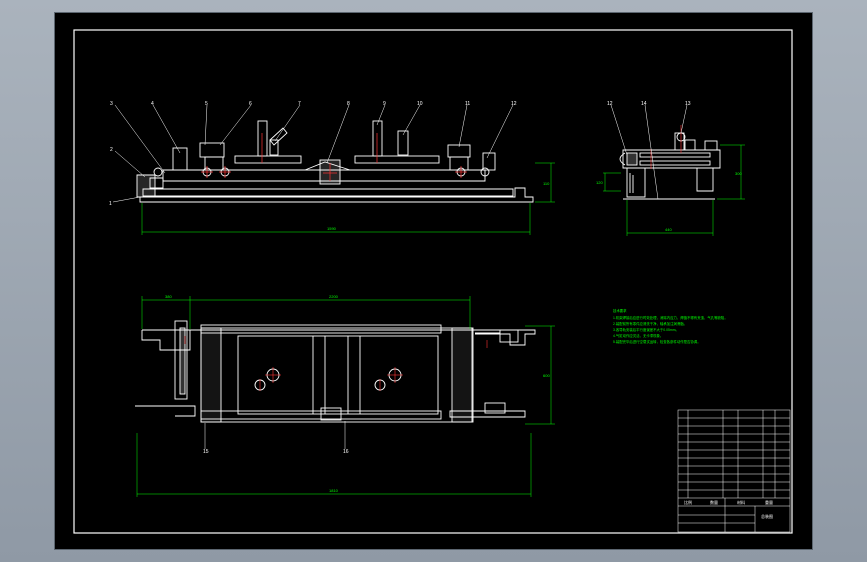 This screenshot has width=867, height=562. What do you see at coordinates (334, 490) in the screenshot?
I see `dimension-text: 1810` at bounding box center [334, 490].